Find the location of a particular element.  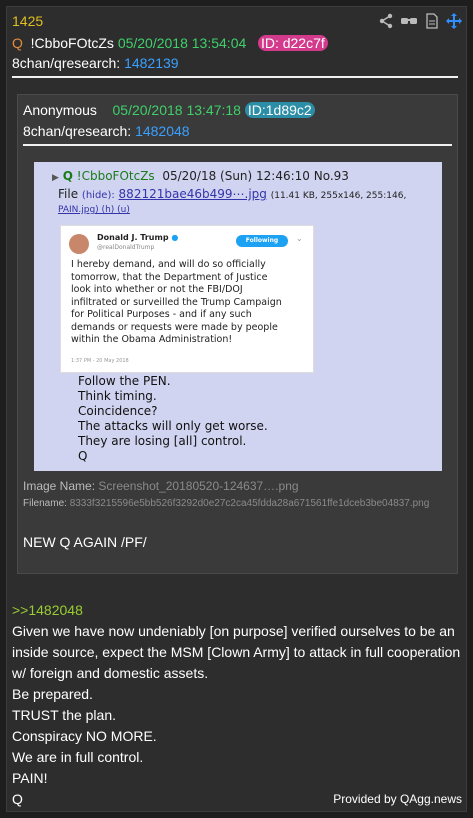

quoted-header: Anonymous 05/20/2018 13:47:18 ID:1d89c2 is located at coordinates (169, 110).